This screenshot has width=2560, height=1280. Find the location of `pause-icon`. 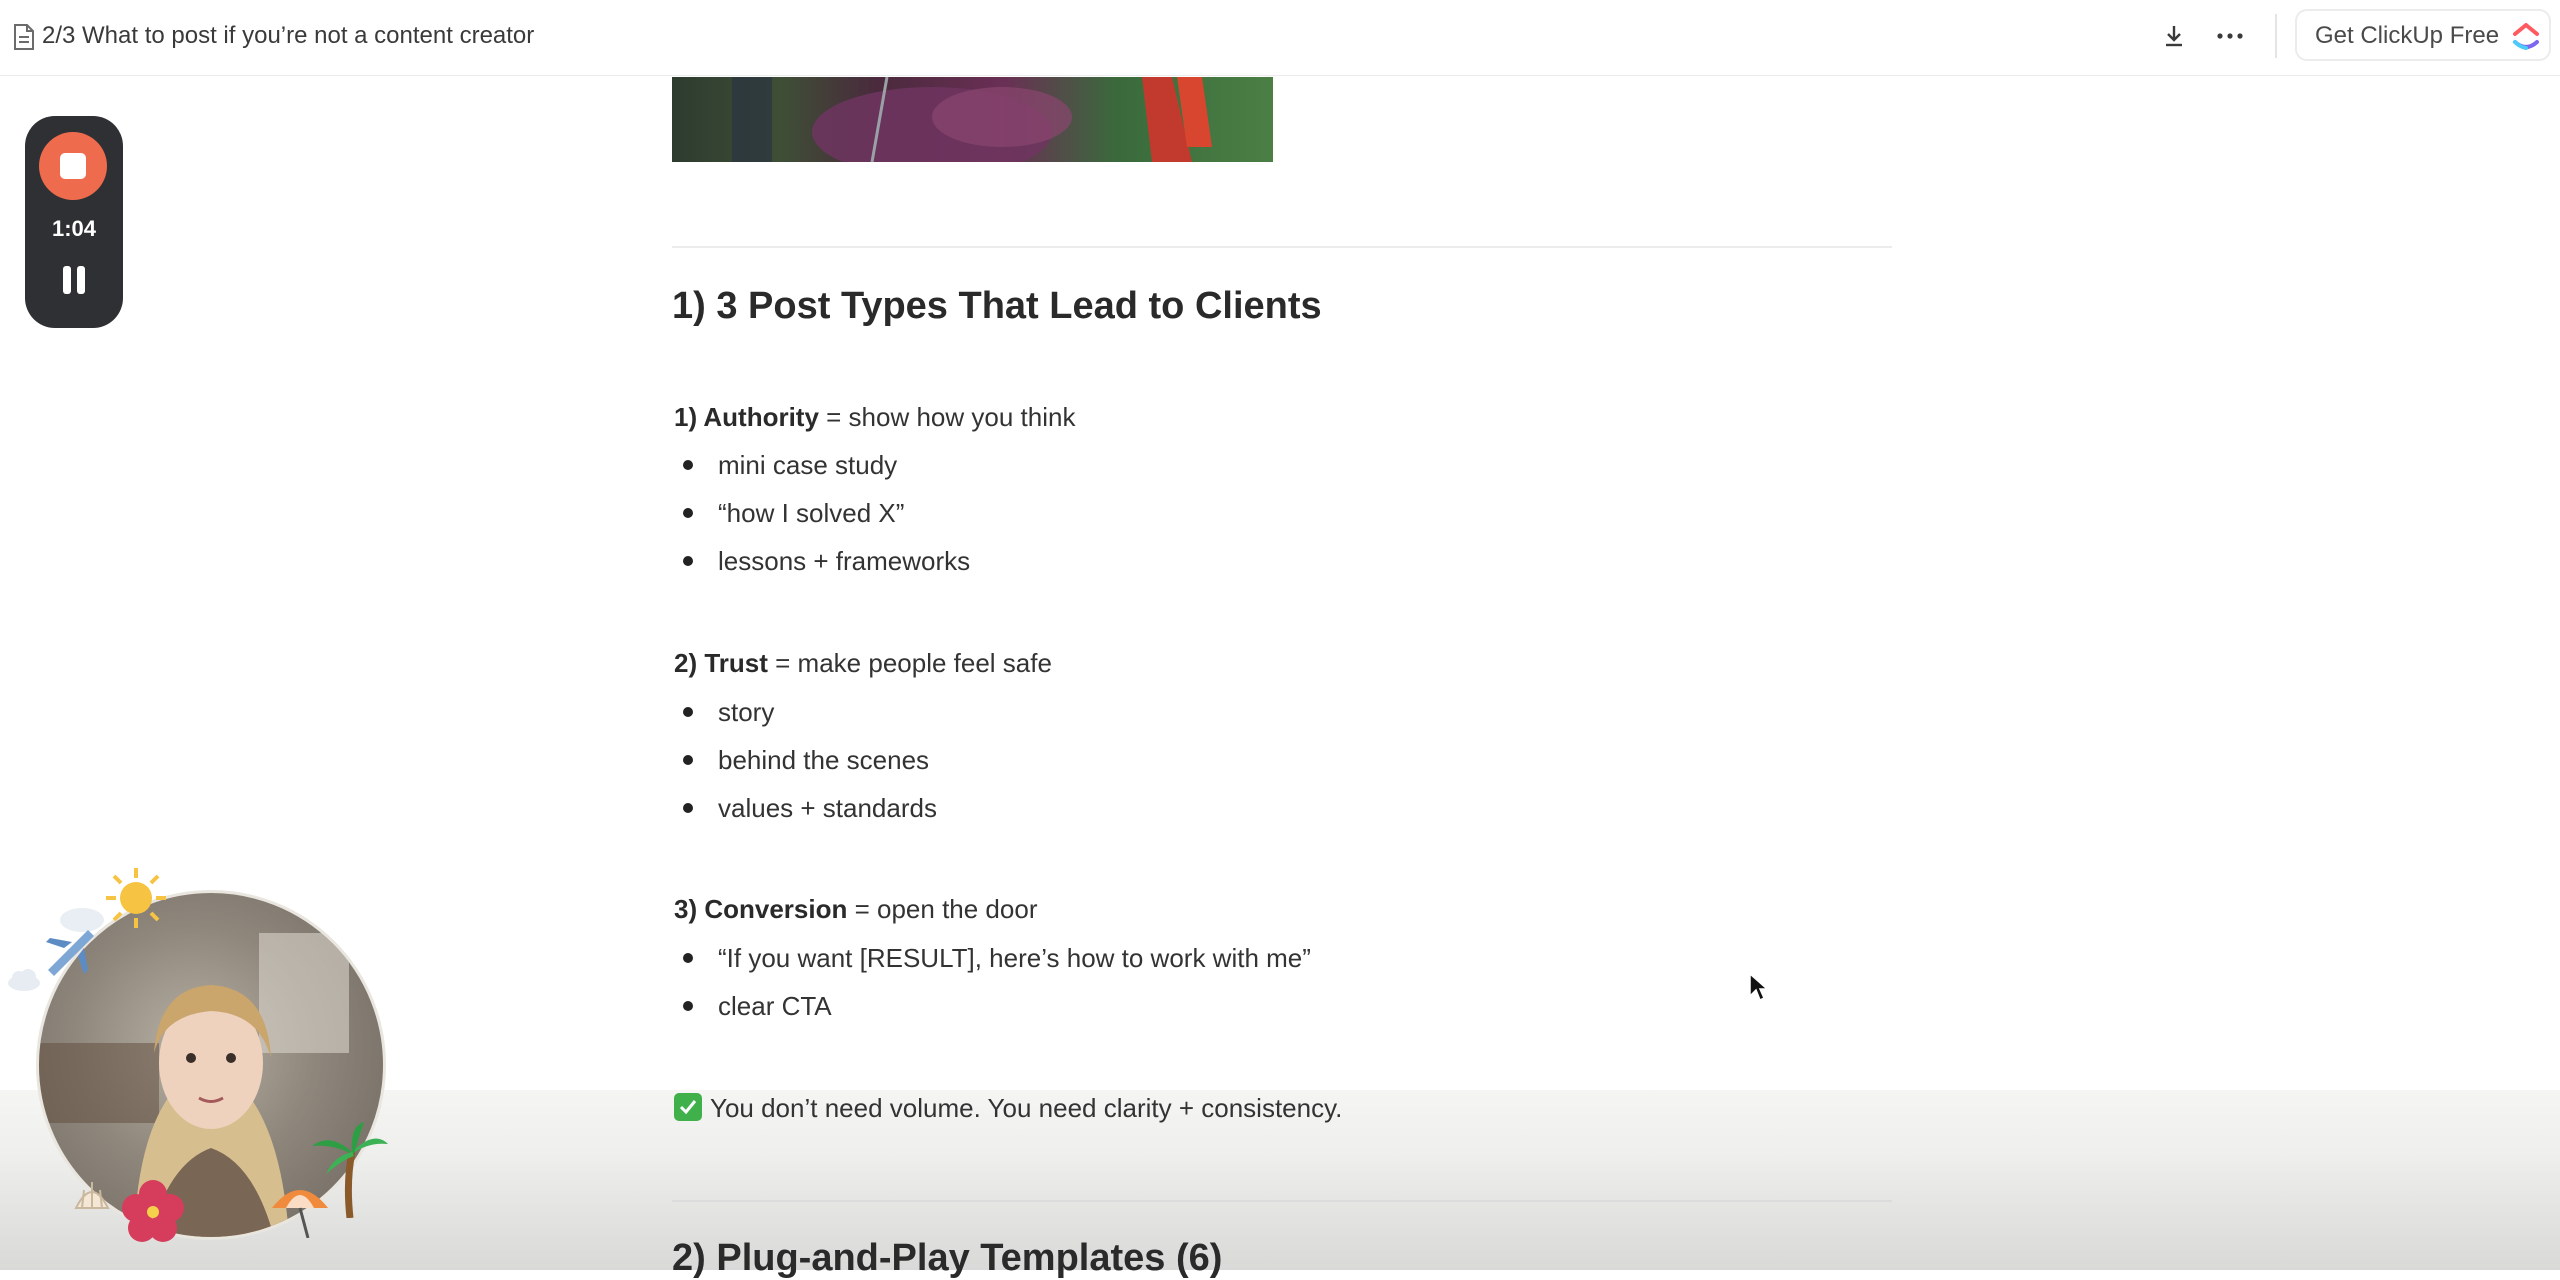

pause-icon is located at coordinates (74, 280).